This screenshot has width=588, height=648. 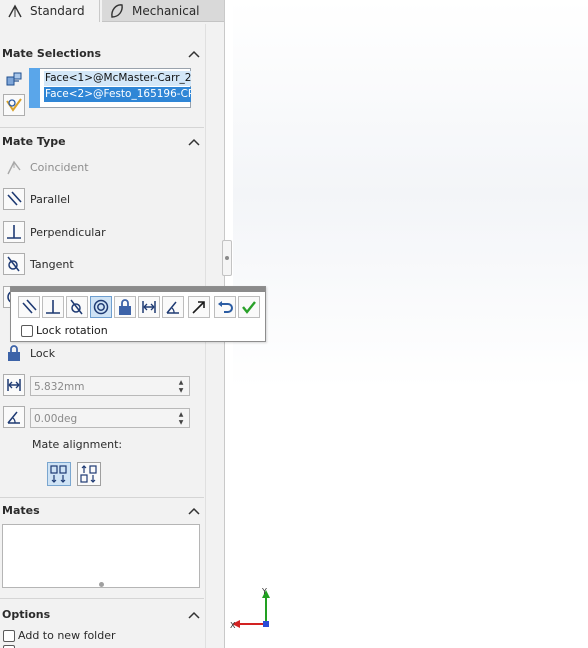 What do you see at coordinates (67, 635) in the screenshot?
I see `add-to-new-folder-label: Add to new folder` at bounding box center [67, 635].